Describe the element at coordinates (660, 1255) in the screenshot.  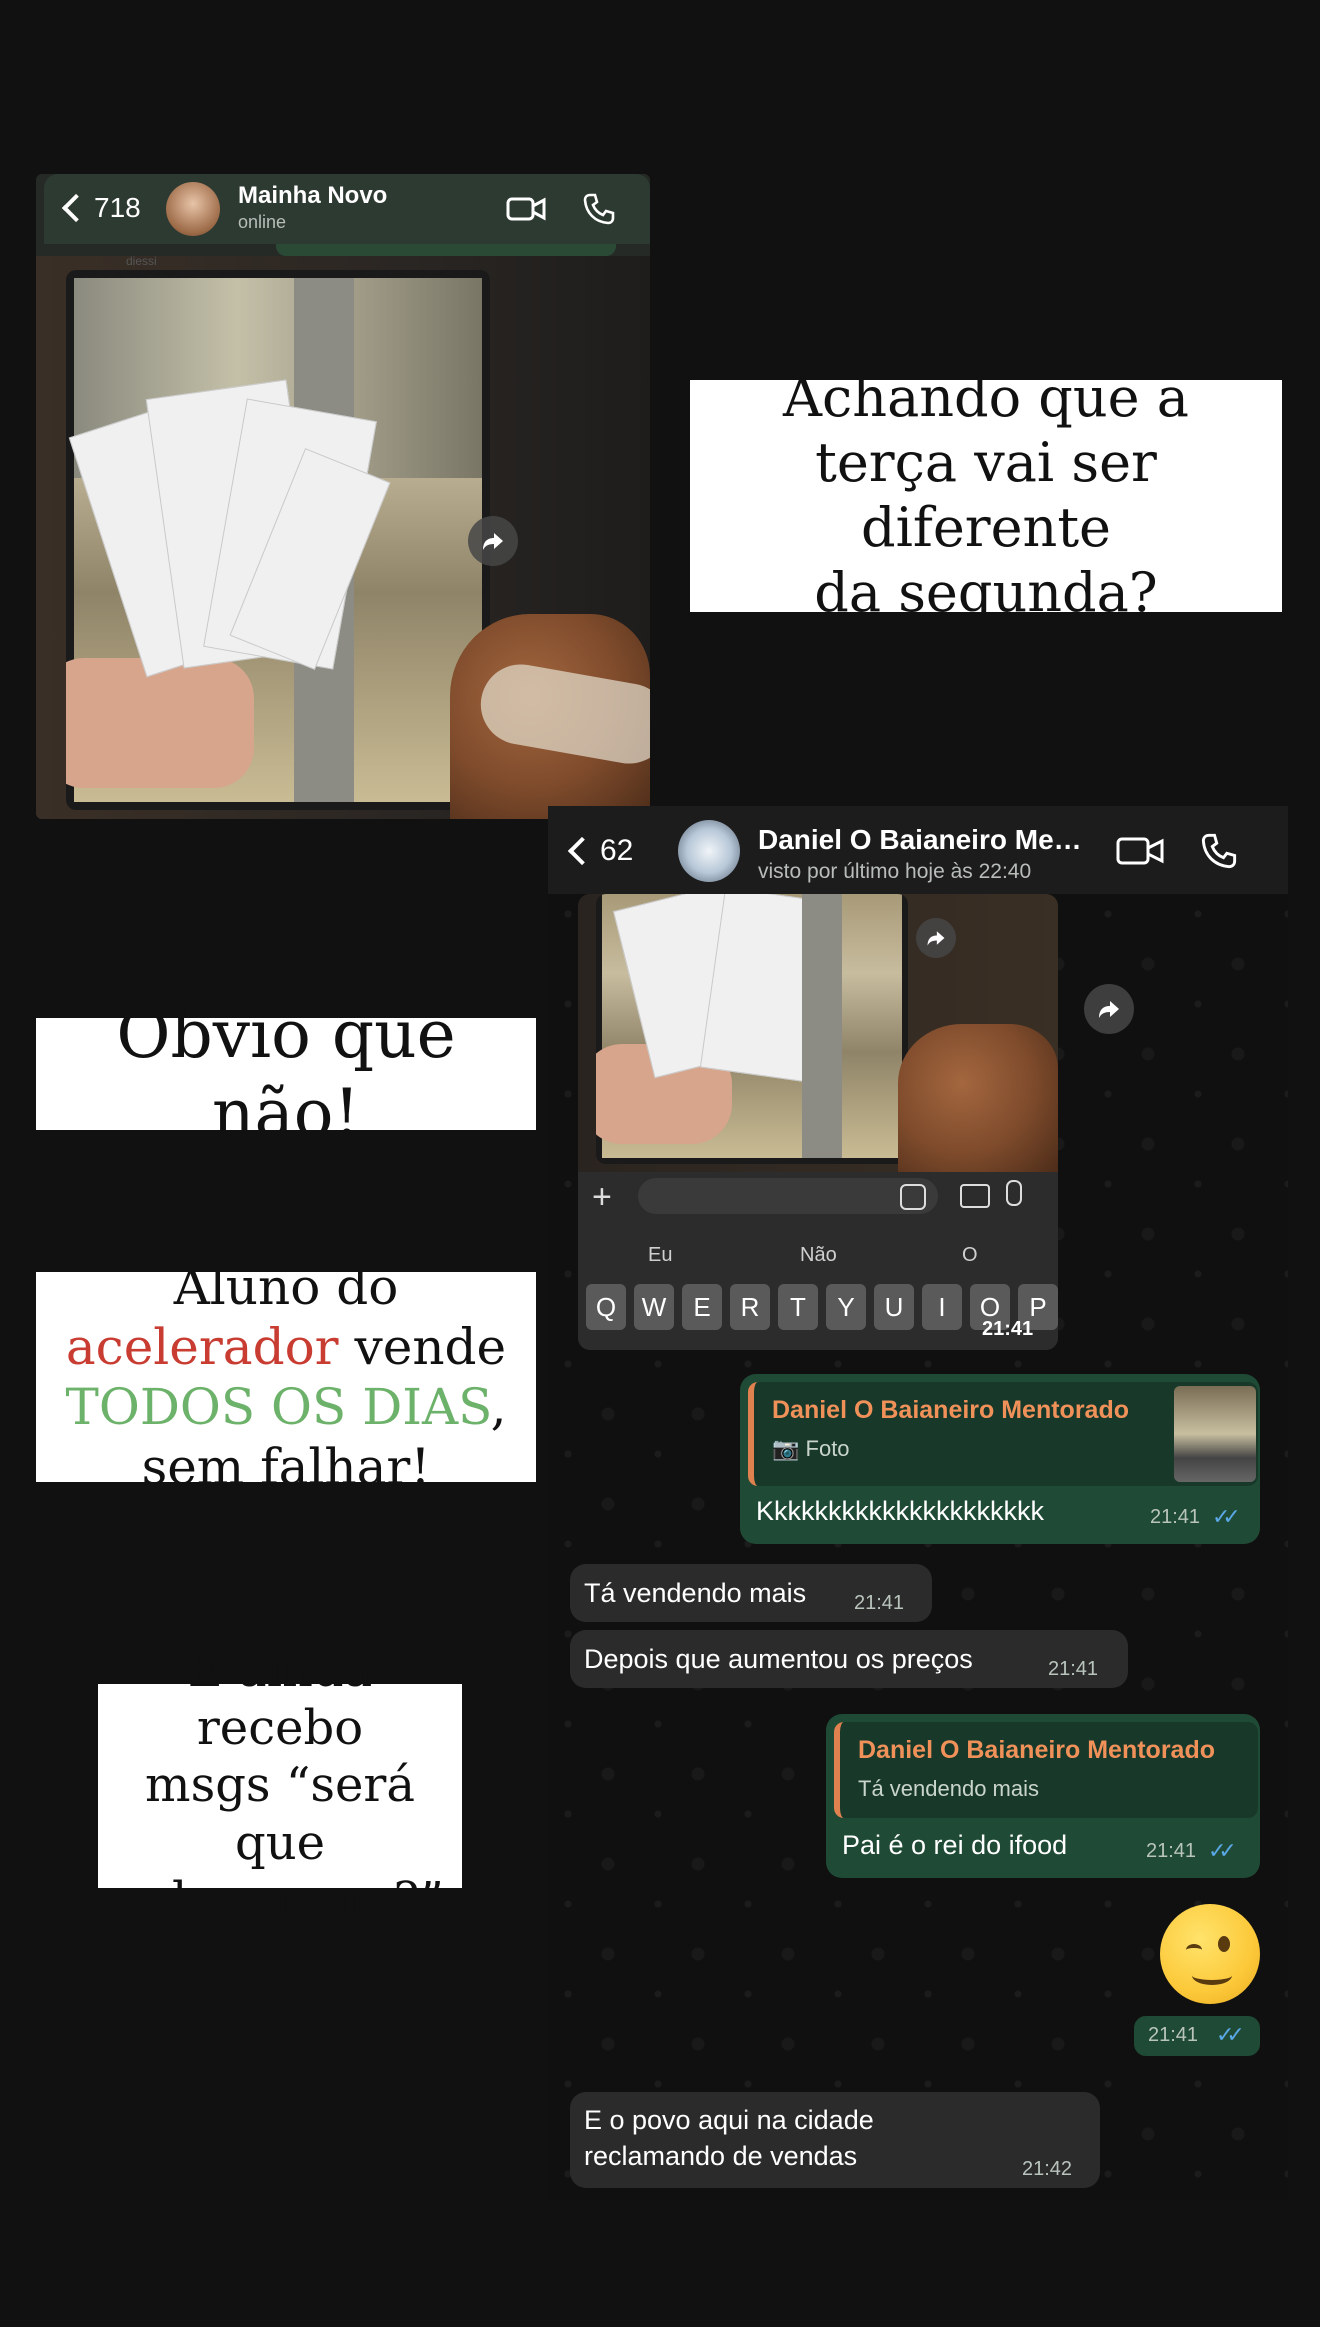
I see `suggestion: Eu` at that location.